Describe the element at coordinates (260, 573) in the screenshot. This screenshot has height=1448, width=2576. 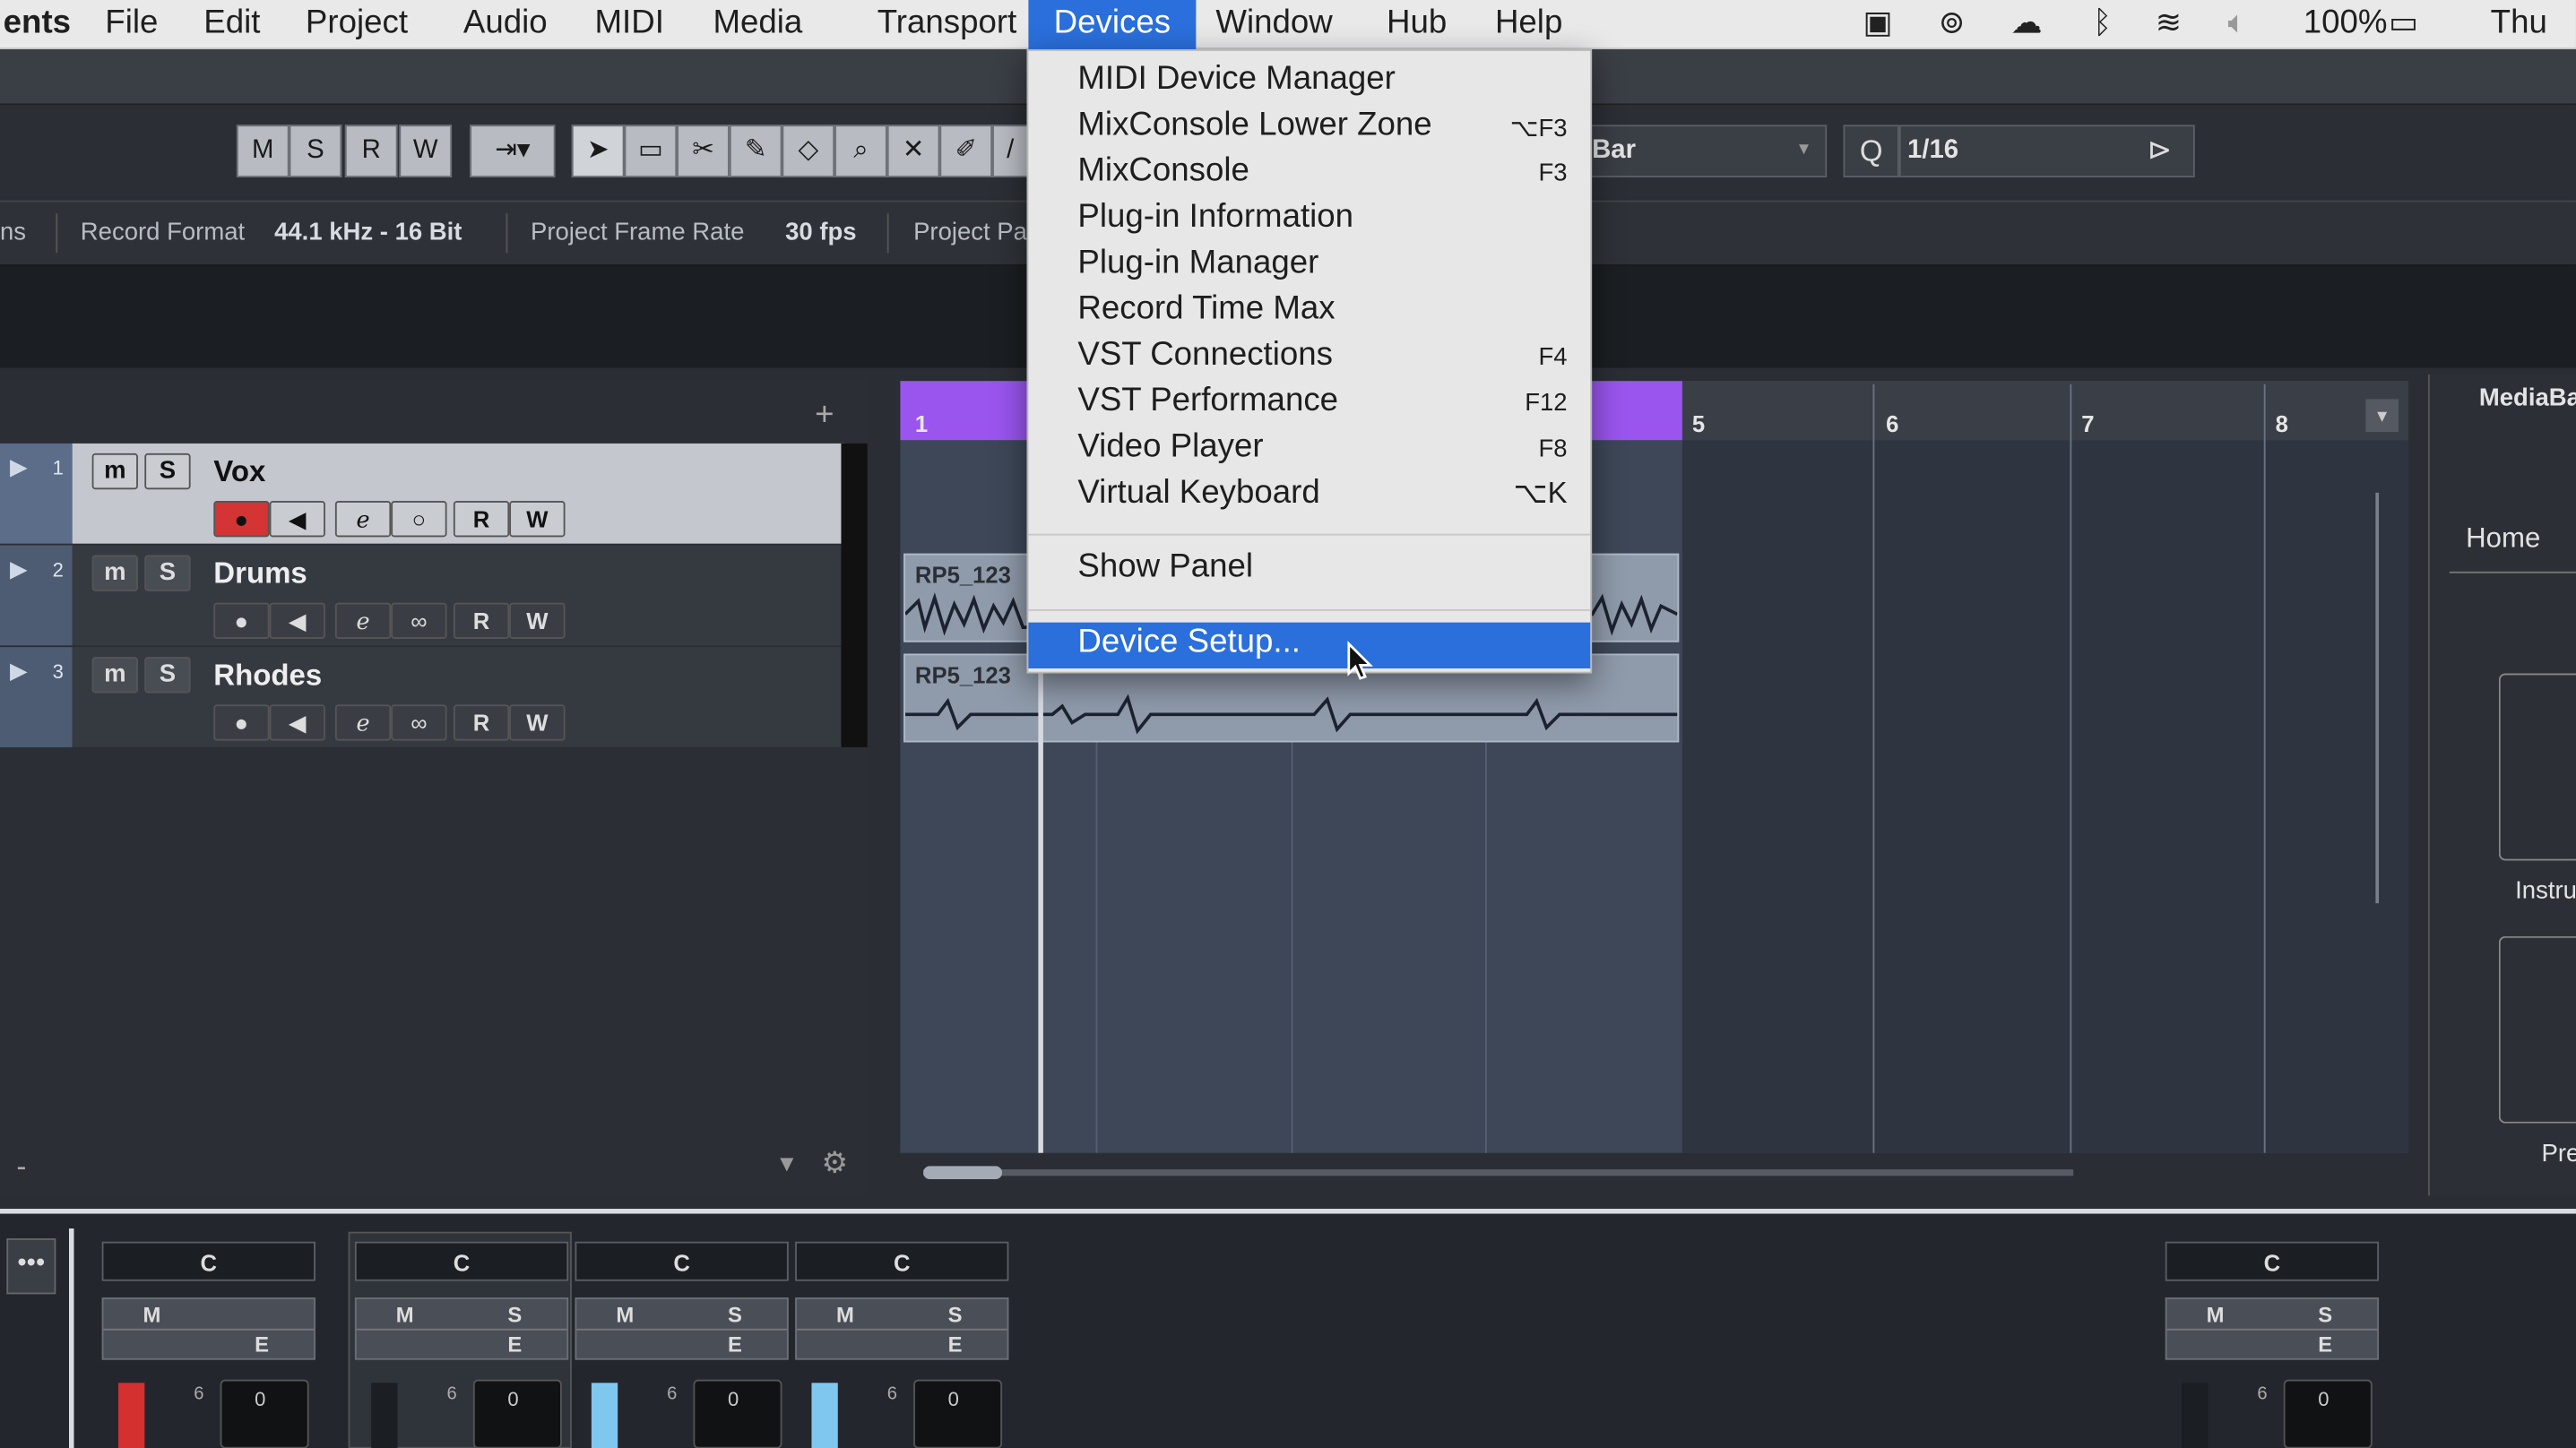
I see `track-name: Drums` at that location.